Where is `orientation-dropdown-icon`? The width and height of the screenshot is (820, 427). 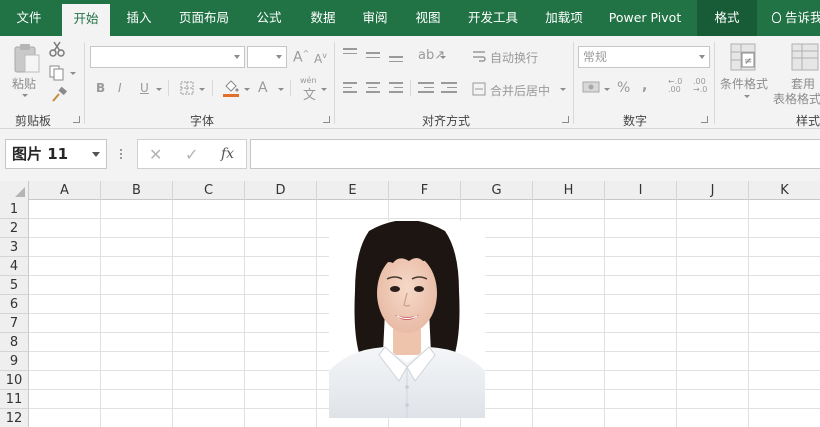 orientation-dropdown-icon is located at coordinates (443, 57).